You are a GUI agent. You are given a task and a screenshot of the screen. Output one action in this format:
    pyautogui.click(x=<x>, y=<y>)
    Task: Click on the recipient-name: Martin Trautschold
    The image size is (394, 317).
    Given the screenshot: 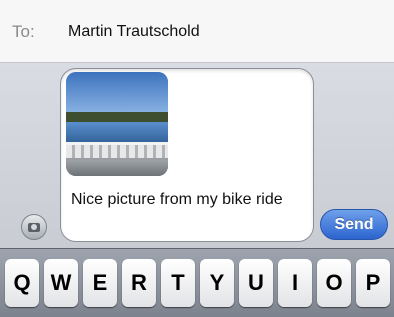 What is the action you would take?
    pyautogui.click(x=134, y=32)
    